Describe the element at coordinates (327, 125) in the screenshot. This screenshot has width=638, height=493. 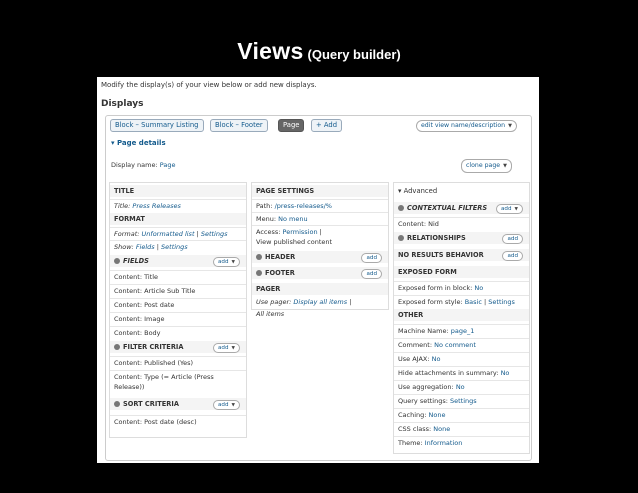
I see `add-display-button: + Add` at that location.